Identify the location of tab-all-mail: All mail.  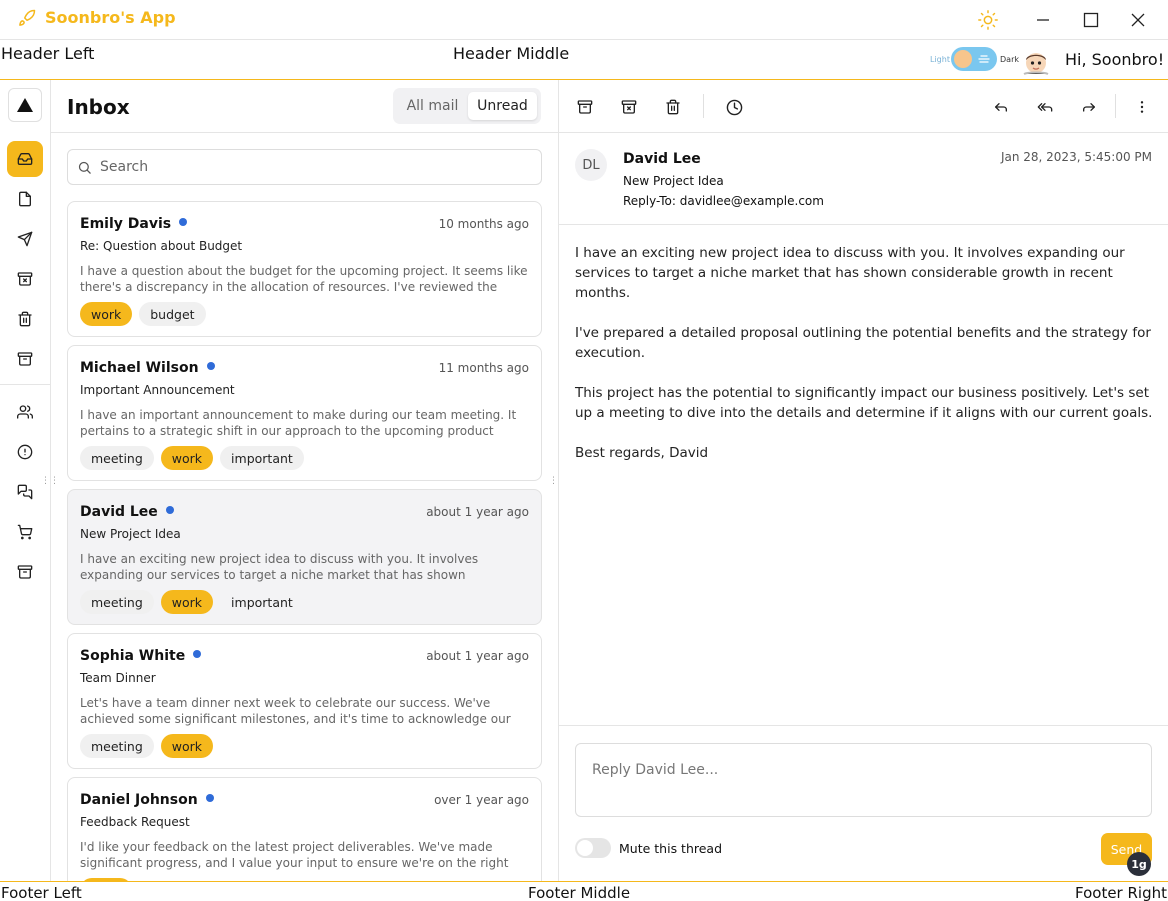
(432, 106).